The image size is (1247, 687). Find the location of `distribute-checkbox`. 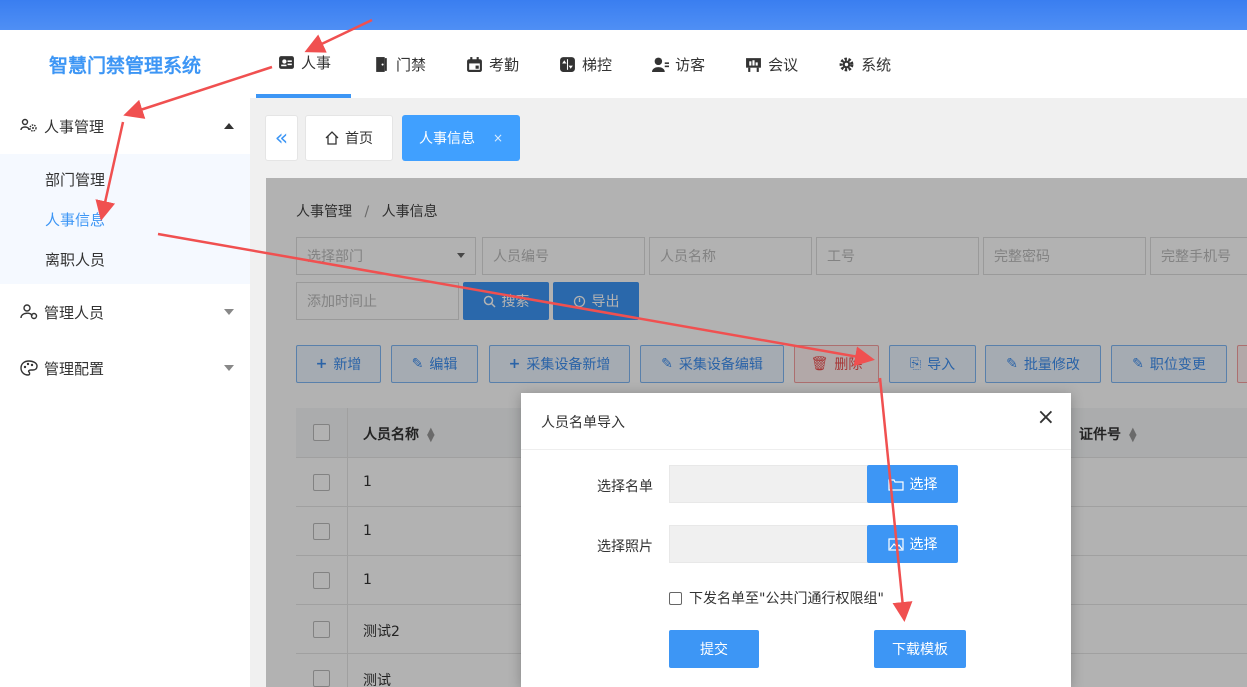

distribute-checkbox is located at coordinates (675, 598).